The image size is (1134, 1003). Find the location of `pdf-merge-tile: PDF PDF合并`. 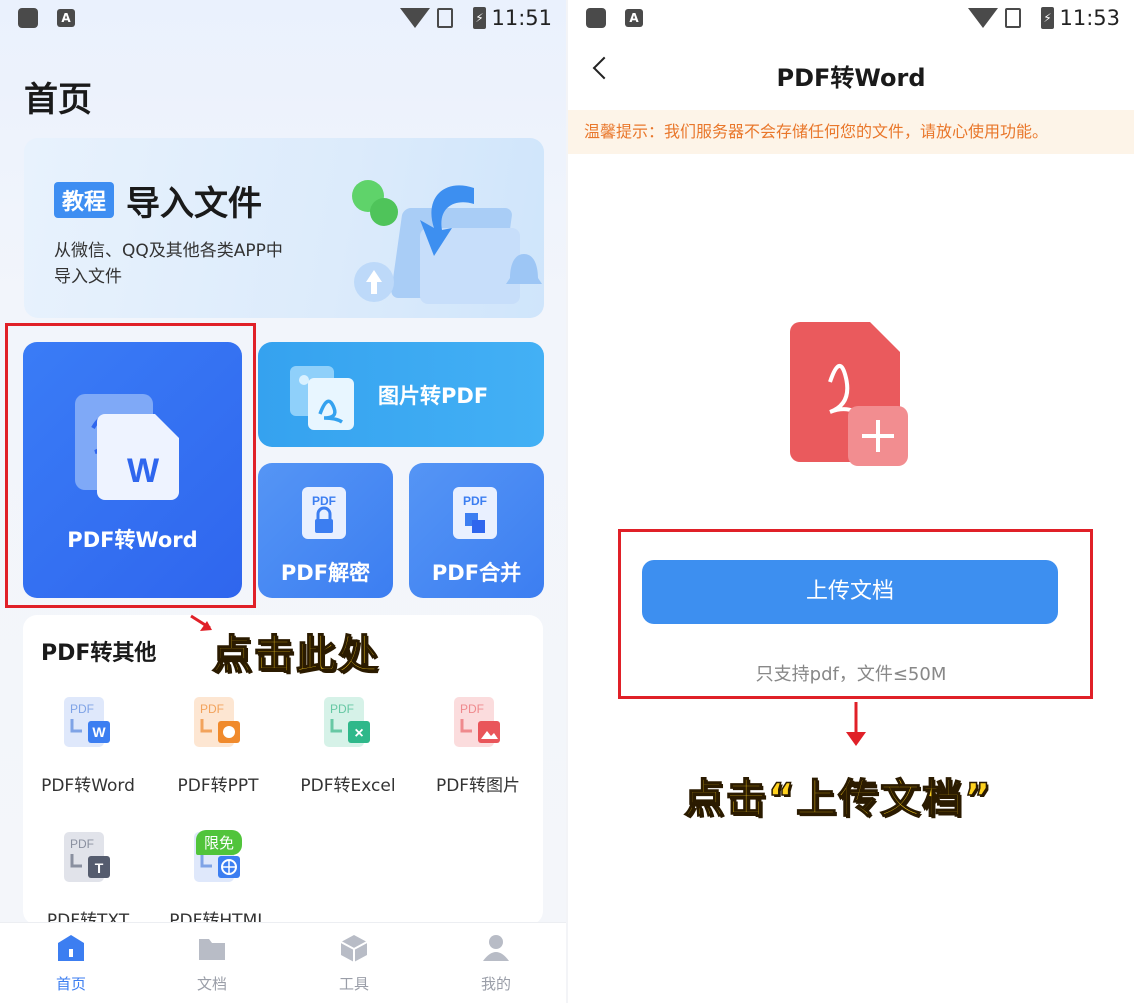

pdf-merge-tile: PDF PDF合并 is located at coordinates (476, 530).